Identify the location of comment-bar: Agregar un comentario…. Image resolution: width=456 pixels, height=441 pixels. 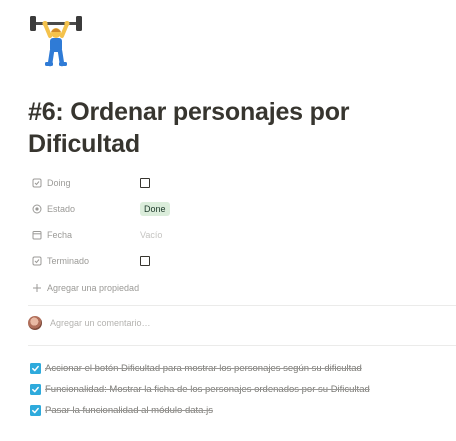
(89, 323).